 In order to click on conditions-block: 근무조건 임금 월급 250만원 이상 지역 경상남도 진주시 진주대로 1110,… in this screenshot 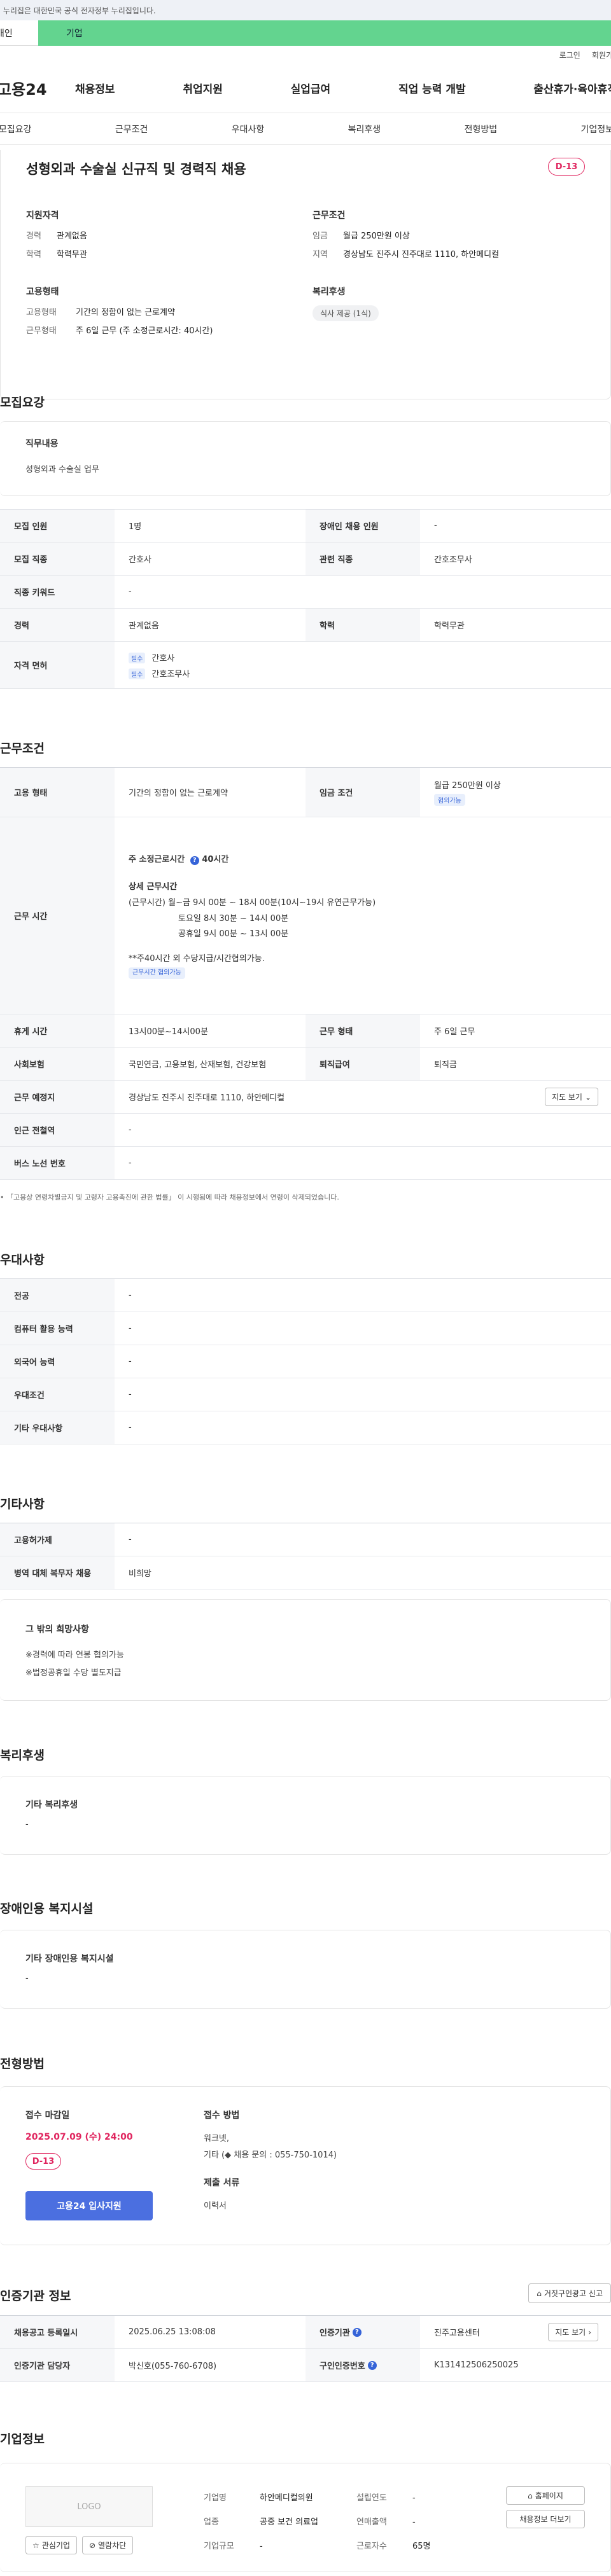, I will do `click(406, 235)`.